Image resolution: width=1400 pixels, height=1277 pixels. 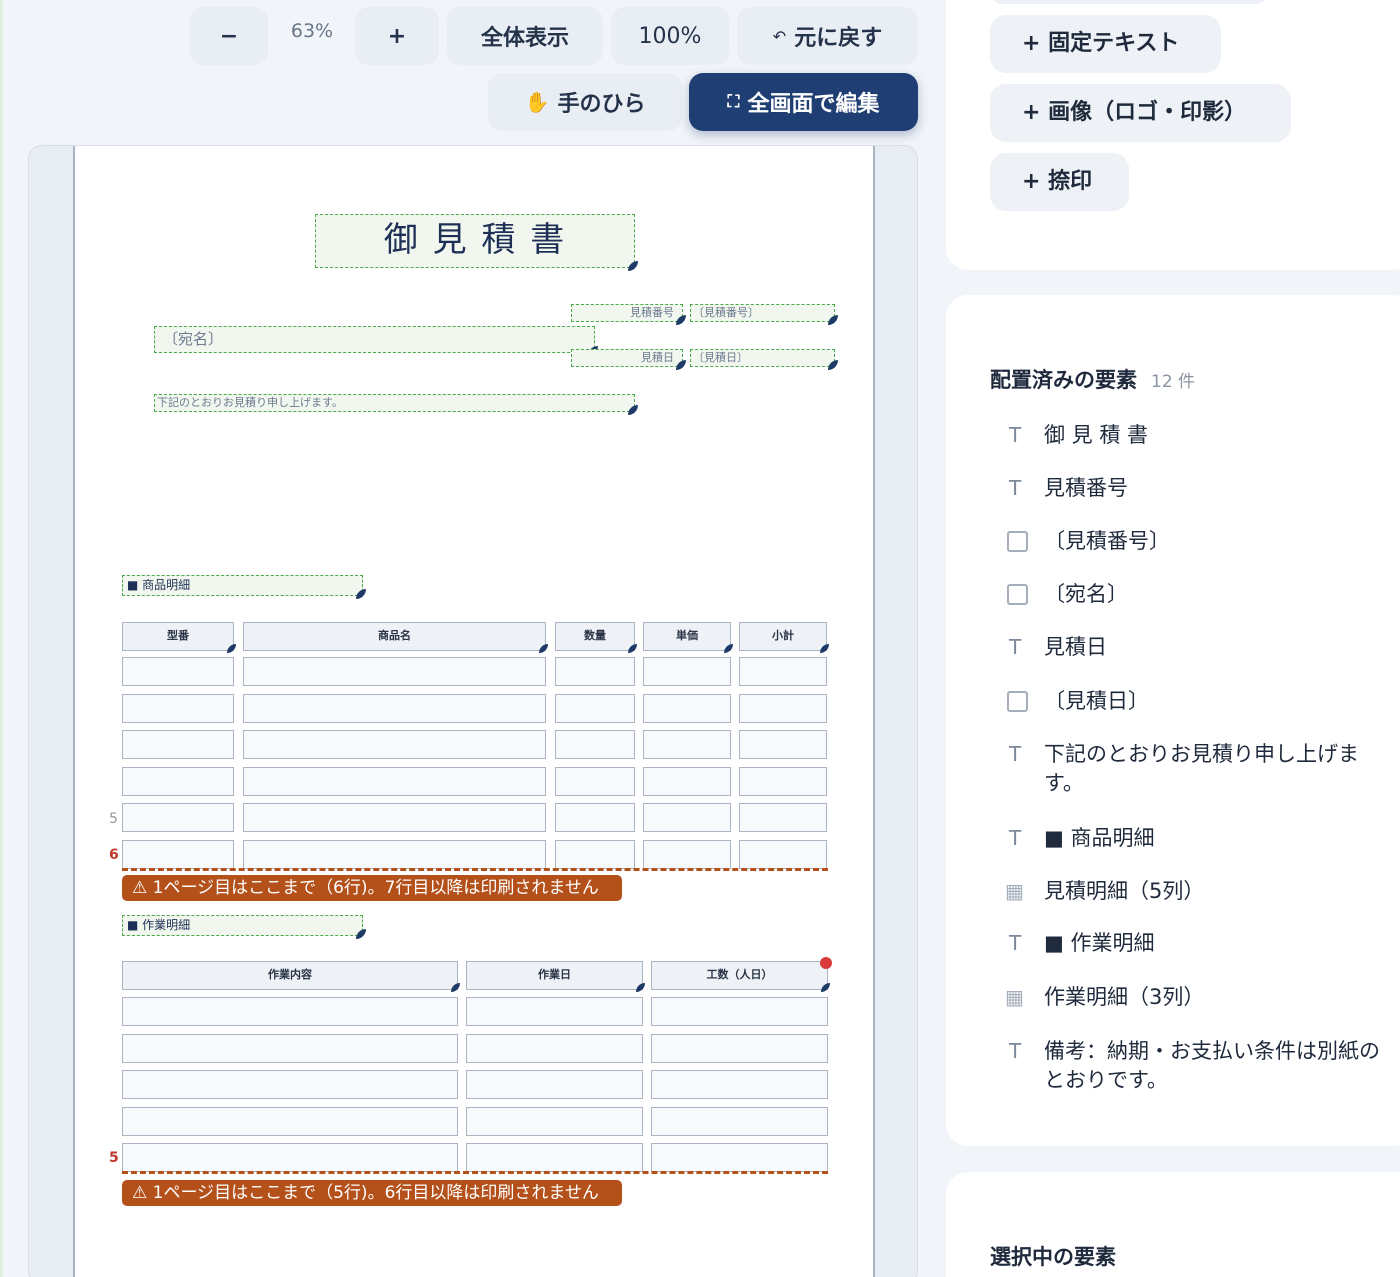 I want to click on estimate-no-label-field: 見積番号, so click(x=628, y=314).